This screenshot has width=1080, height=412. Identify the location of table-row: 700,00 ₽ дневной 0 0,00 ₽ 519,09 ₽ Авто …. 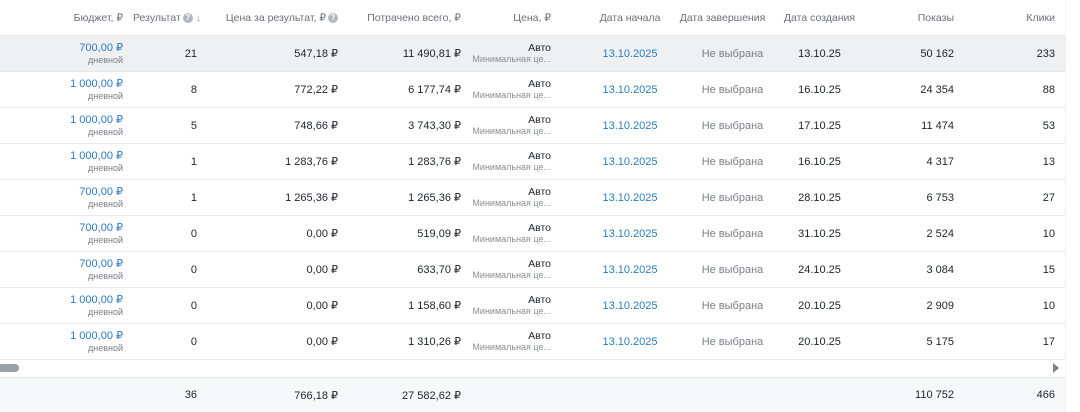
(532, 234).